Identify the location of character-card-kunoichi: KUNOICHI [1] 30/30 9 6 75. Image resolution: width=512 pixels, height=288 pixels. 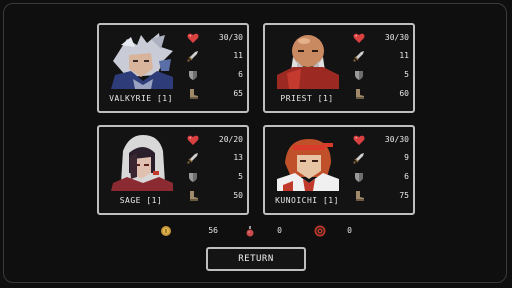
(339, 170).